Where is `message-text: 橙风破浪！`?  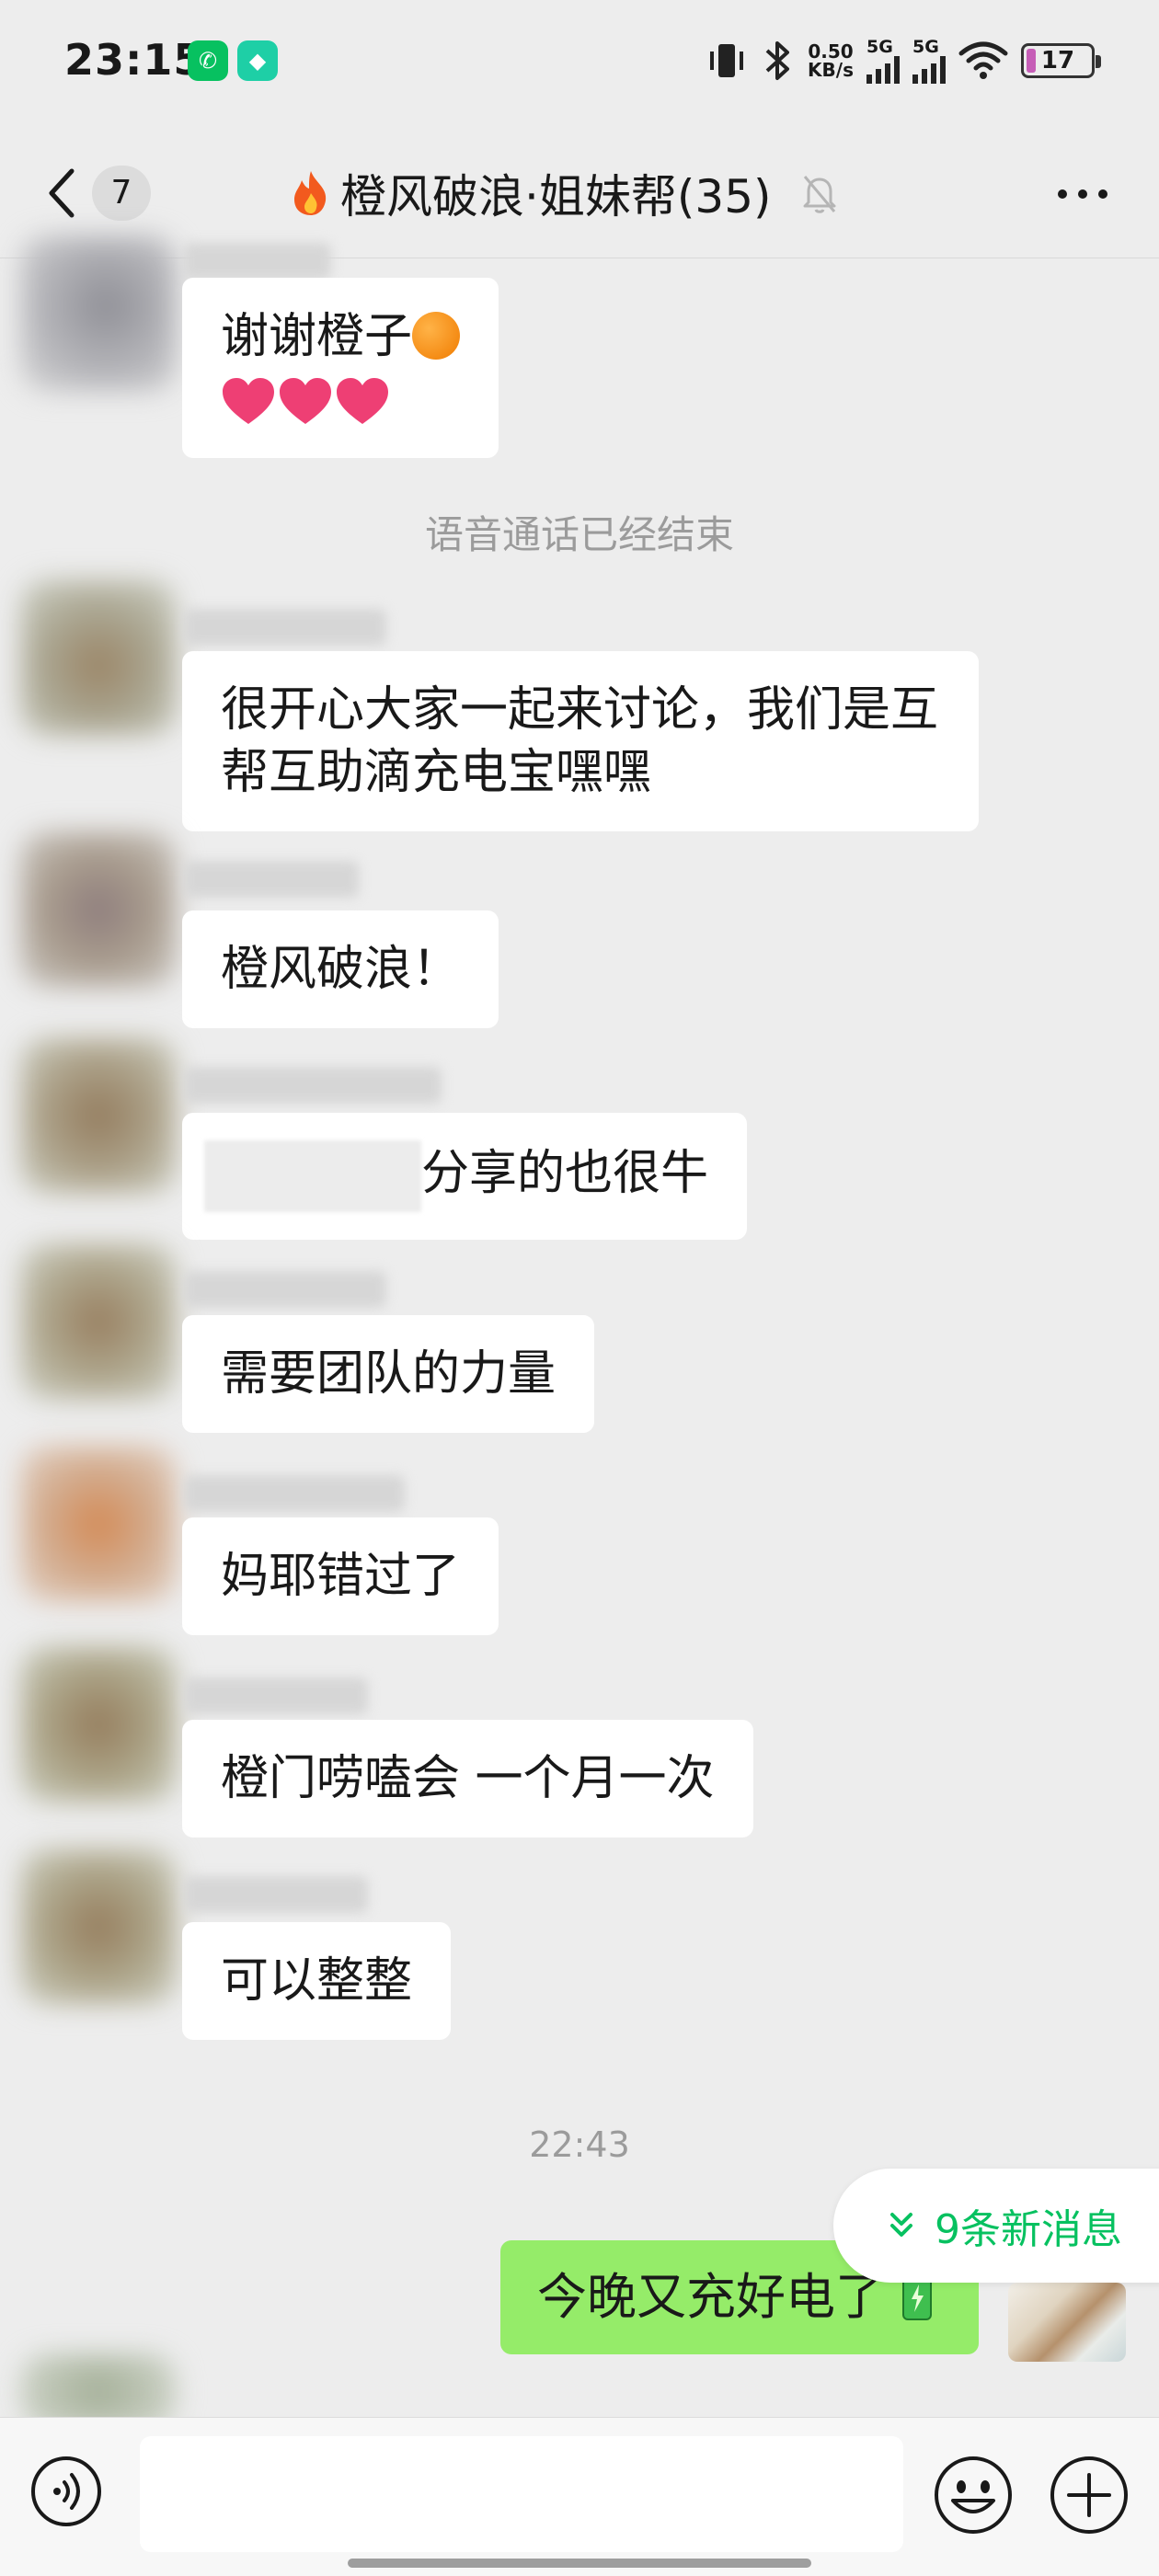
message-text: 橙风破浪！ is located at coordinates (341, 970).